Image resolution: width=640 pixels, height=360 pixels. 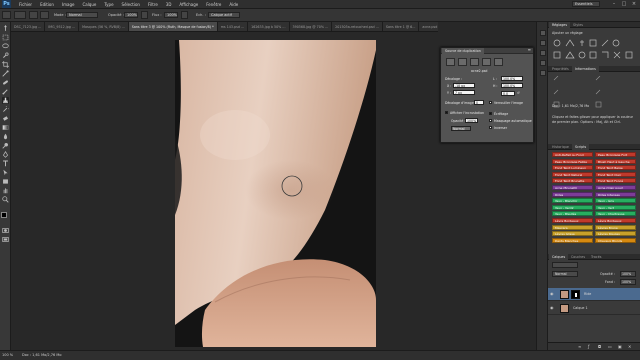 What do you see at coordinates (572, 187) in the screenshot?
I see `action-button: Acne (Brunett)` at bounding box center [572, 187].